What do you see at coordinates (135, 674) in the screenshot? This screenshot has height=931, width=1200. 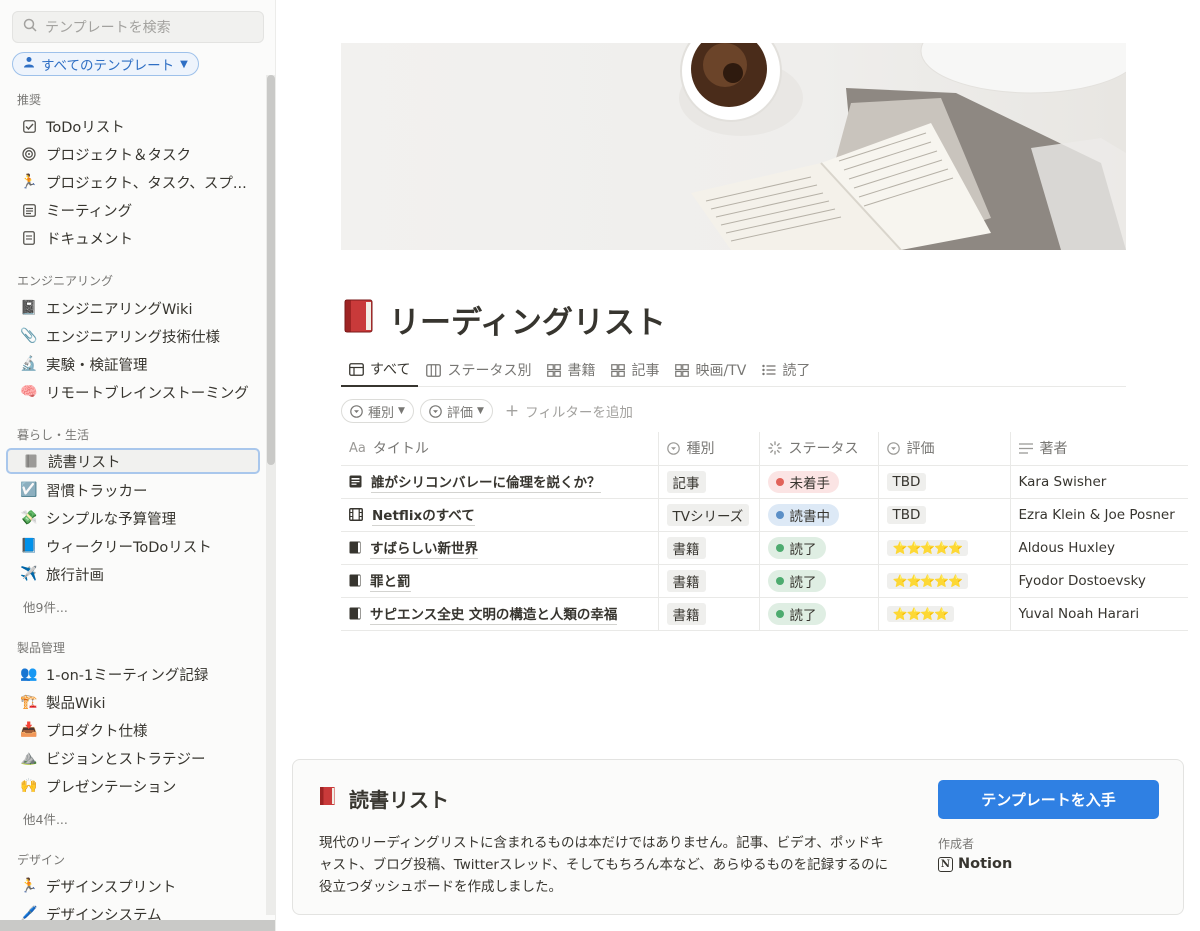 I see `sidebar-item-1on1: 👥 1-on-1ミーティング記録` at bounding box center [135, 674].